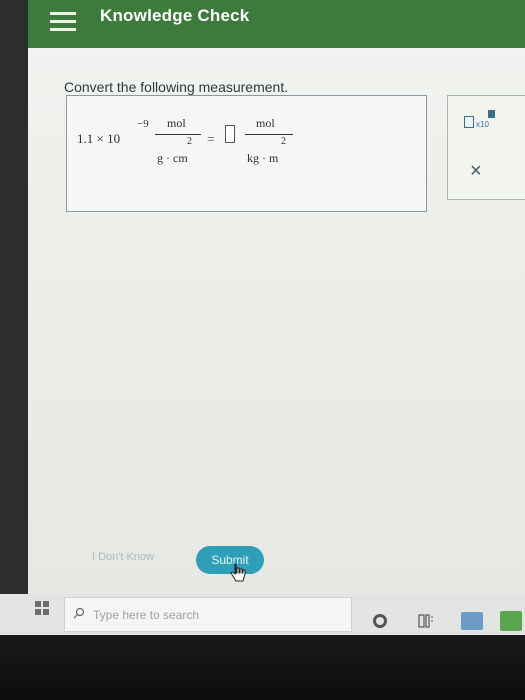 The width and height of the screenshot is (525, 700). Describe the element at coordinates (146, 615) in the screenshot. I see `search-placeholder: Type here to search` at that location.